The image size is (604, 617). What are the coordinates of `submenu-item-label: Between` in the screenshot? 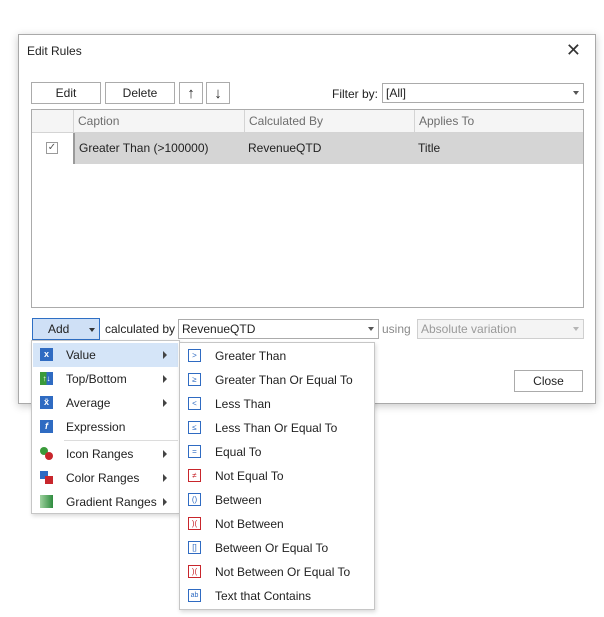 It's located at (238, 500).